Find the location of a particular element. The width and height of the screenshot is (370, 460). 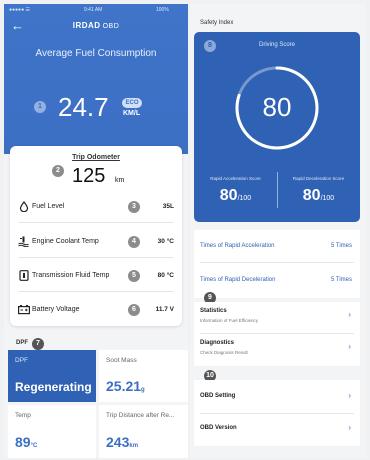

metric-value: 35L is located at coordinates (168, 206).